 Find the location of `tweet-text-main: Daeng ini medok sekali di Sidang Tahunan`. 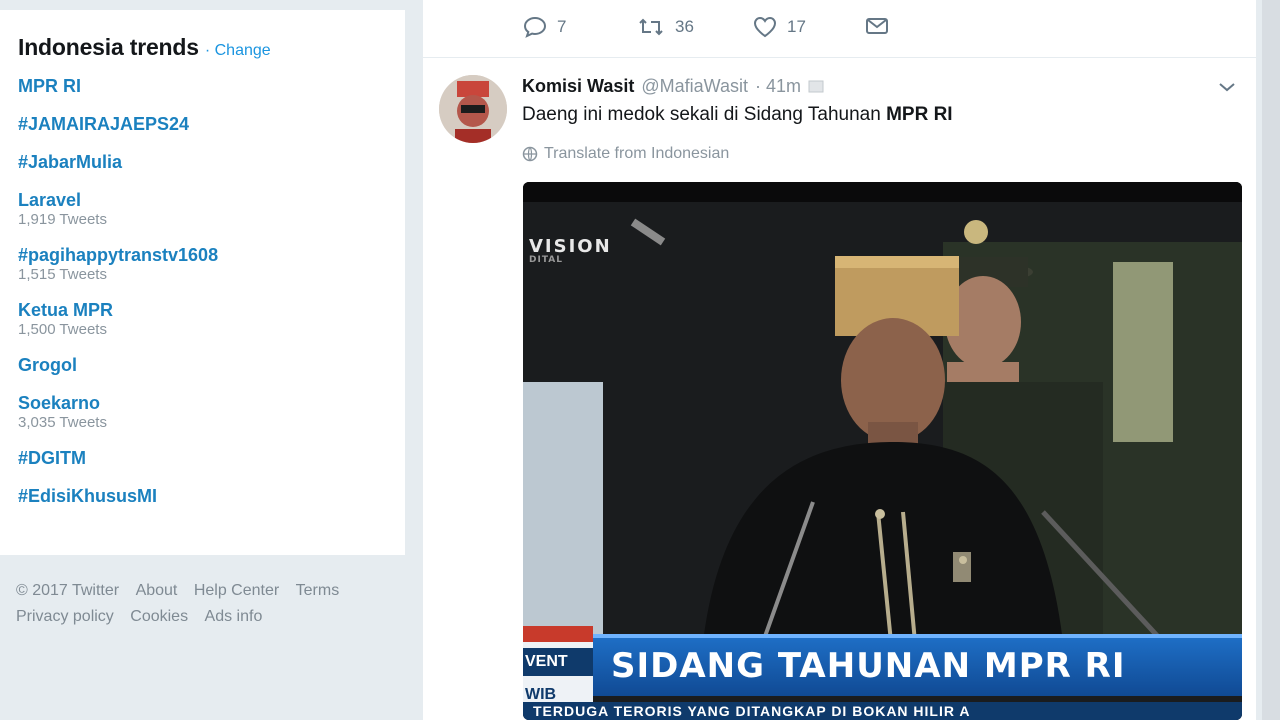

tweet-text-main: Daeng ini medok sekali di Sidang Tahunan is located at coordinates (704, 114).